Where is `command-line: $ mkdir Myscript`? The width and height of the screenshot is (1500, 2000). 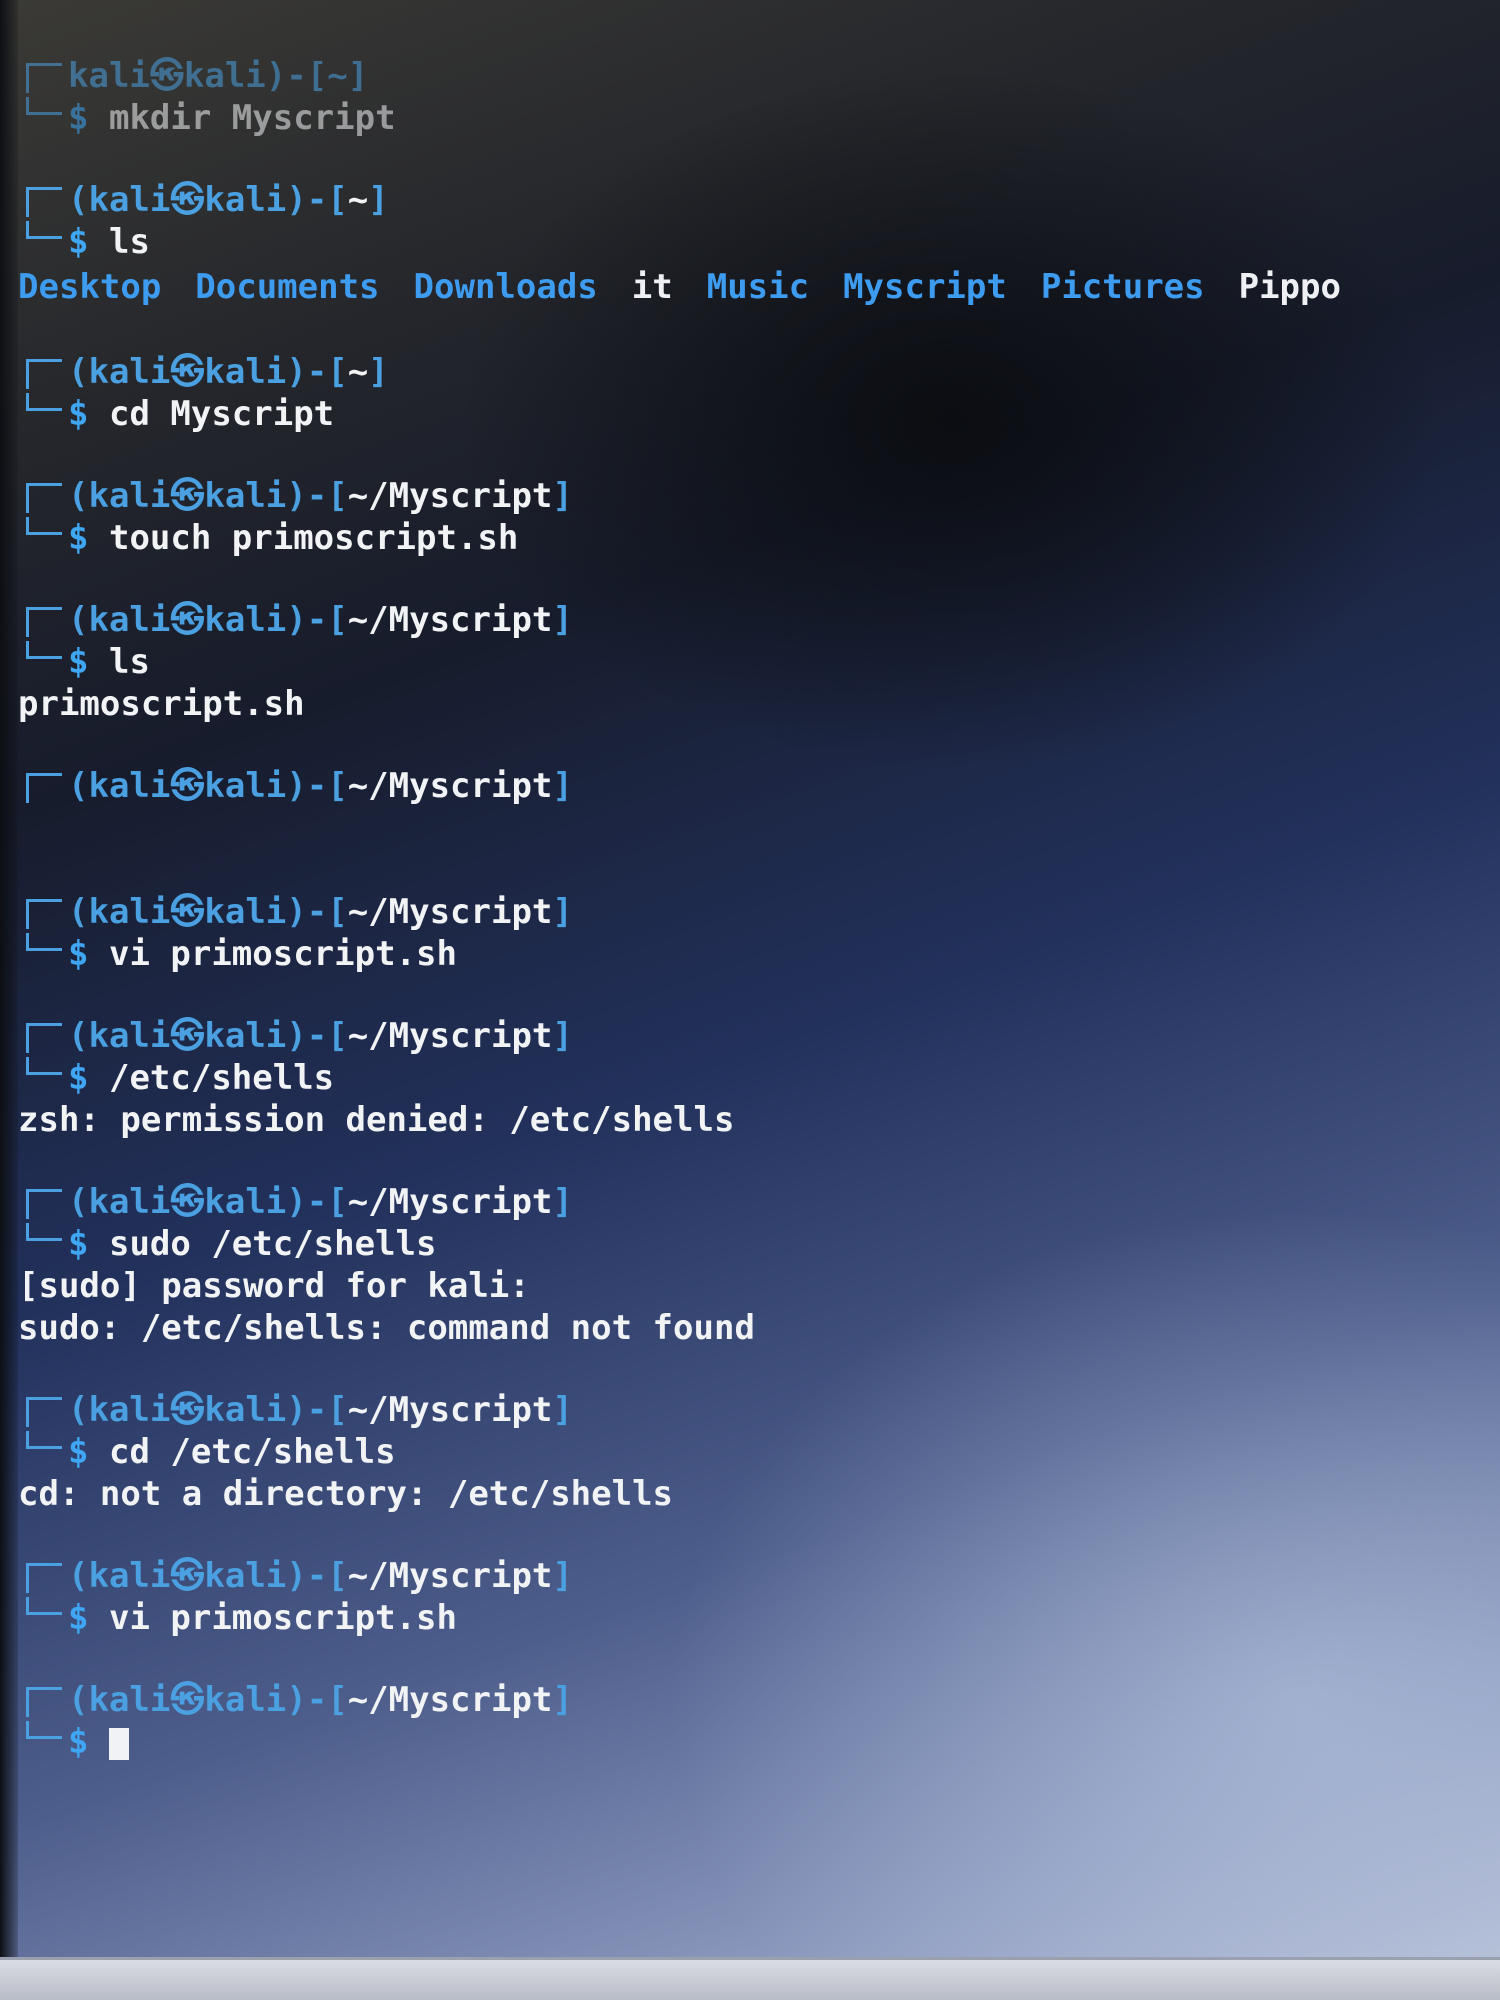
command-line: $ mkdir Myscript is located at coordinates (753, 118).